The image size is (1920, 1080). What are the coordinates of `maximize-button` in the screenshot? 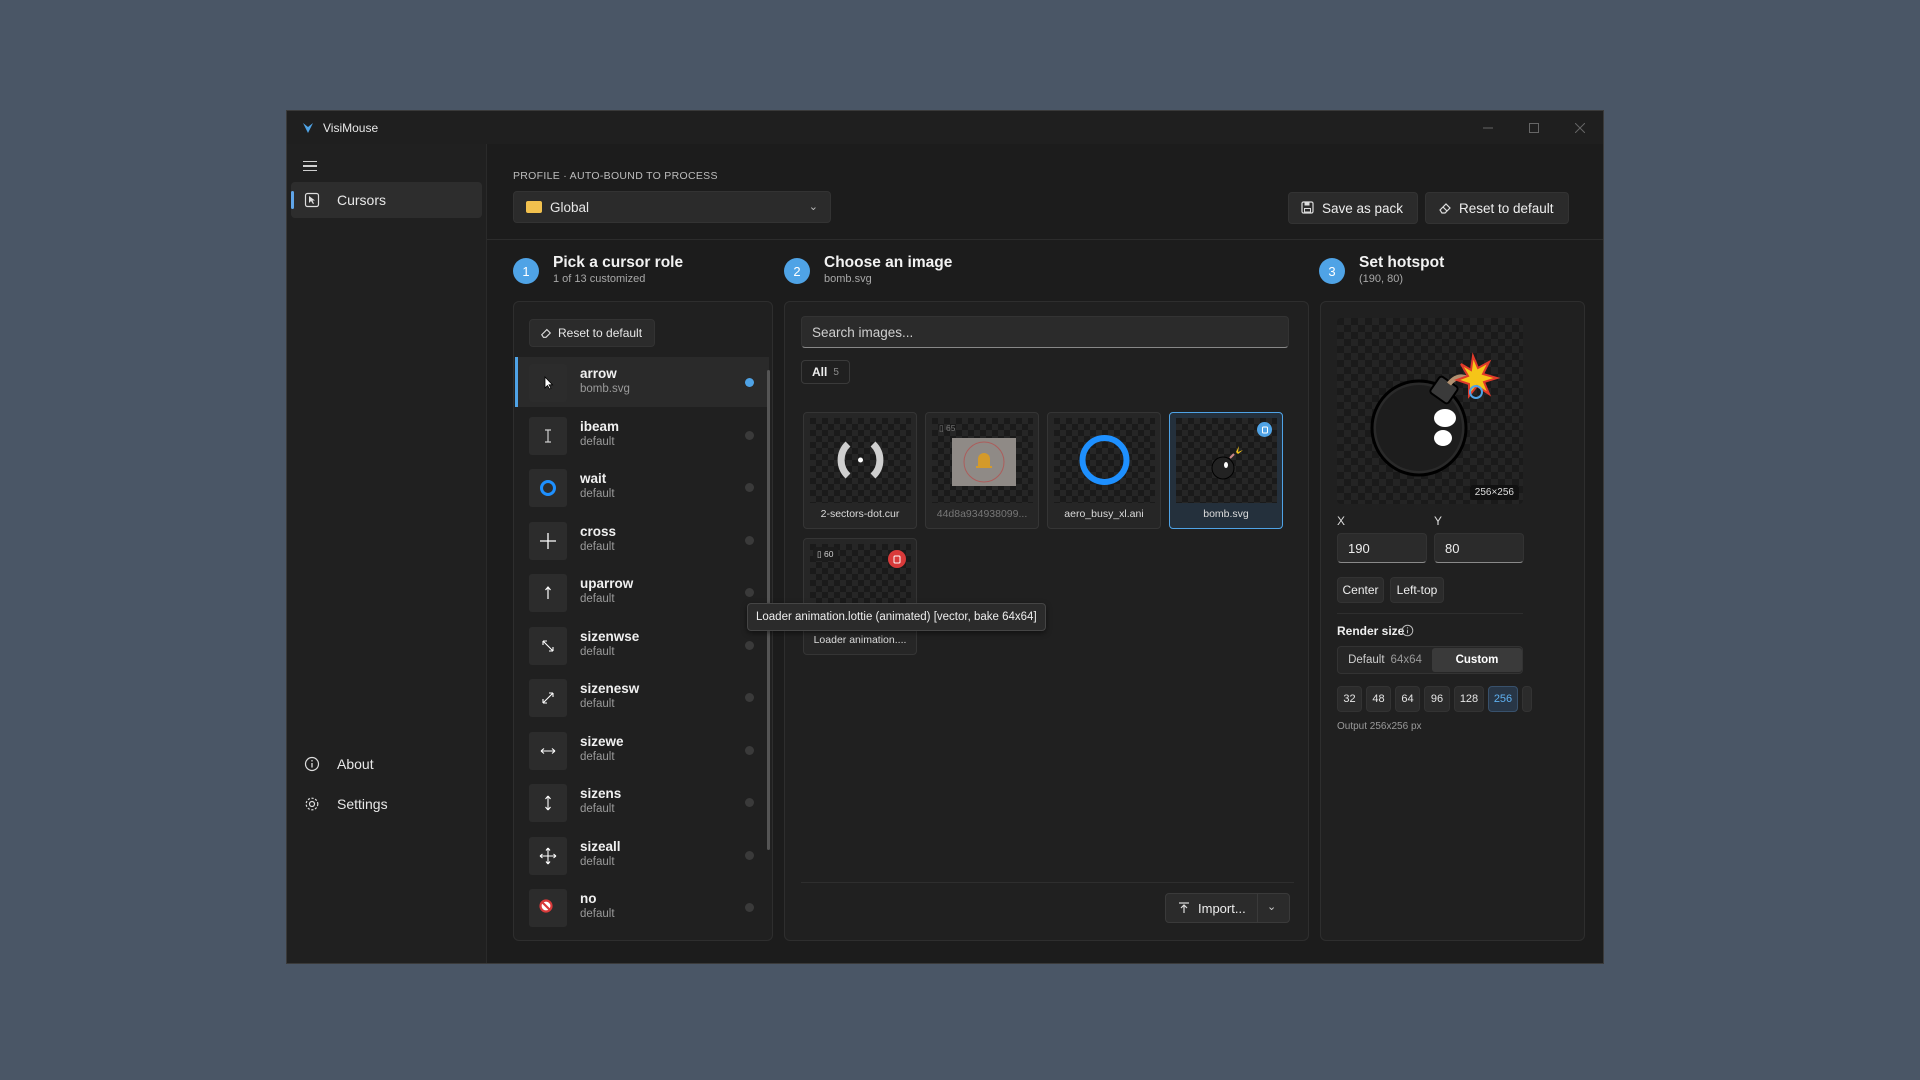 It's located at (1534, 127).